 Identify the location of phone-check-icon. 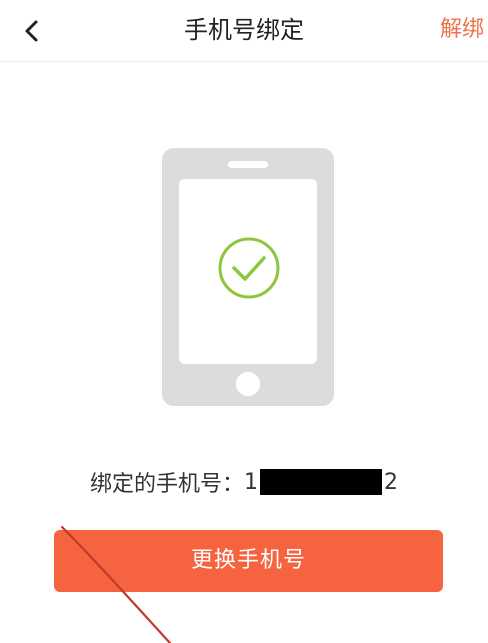
(248, 277).